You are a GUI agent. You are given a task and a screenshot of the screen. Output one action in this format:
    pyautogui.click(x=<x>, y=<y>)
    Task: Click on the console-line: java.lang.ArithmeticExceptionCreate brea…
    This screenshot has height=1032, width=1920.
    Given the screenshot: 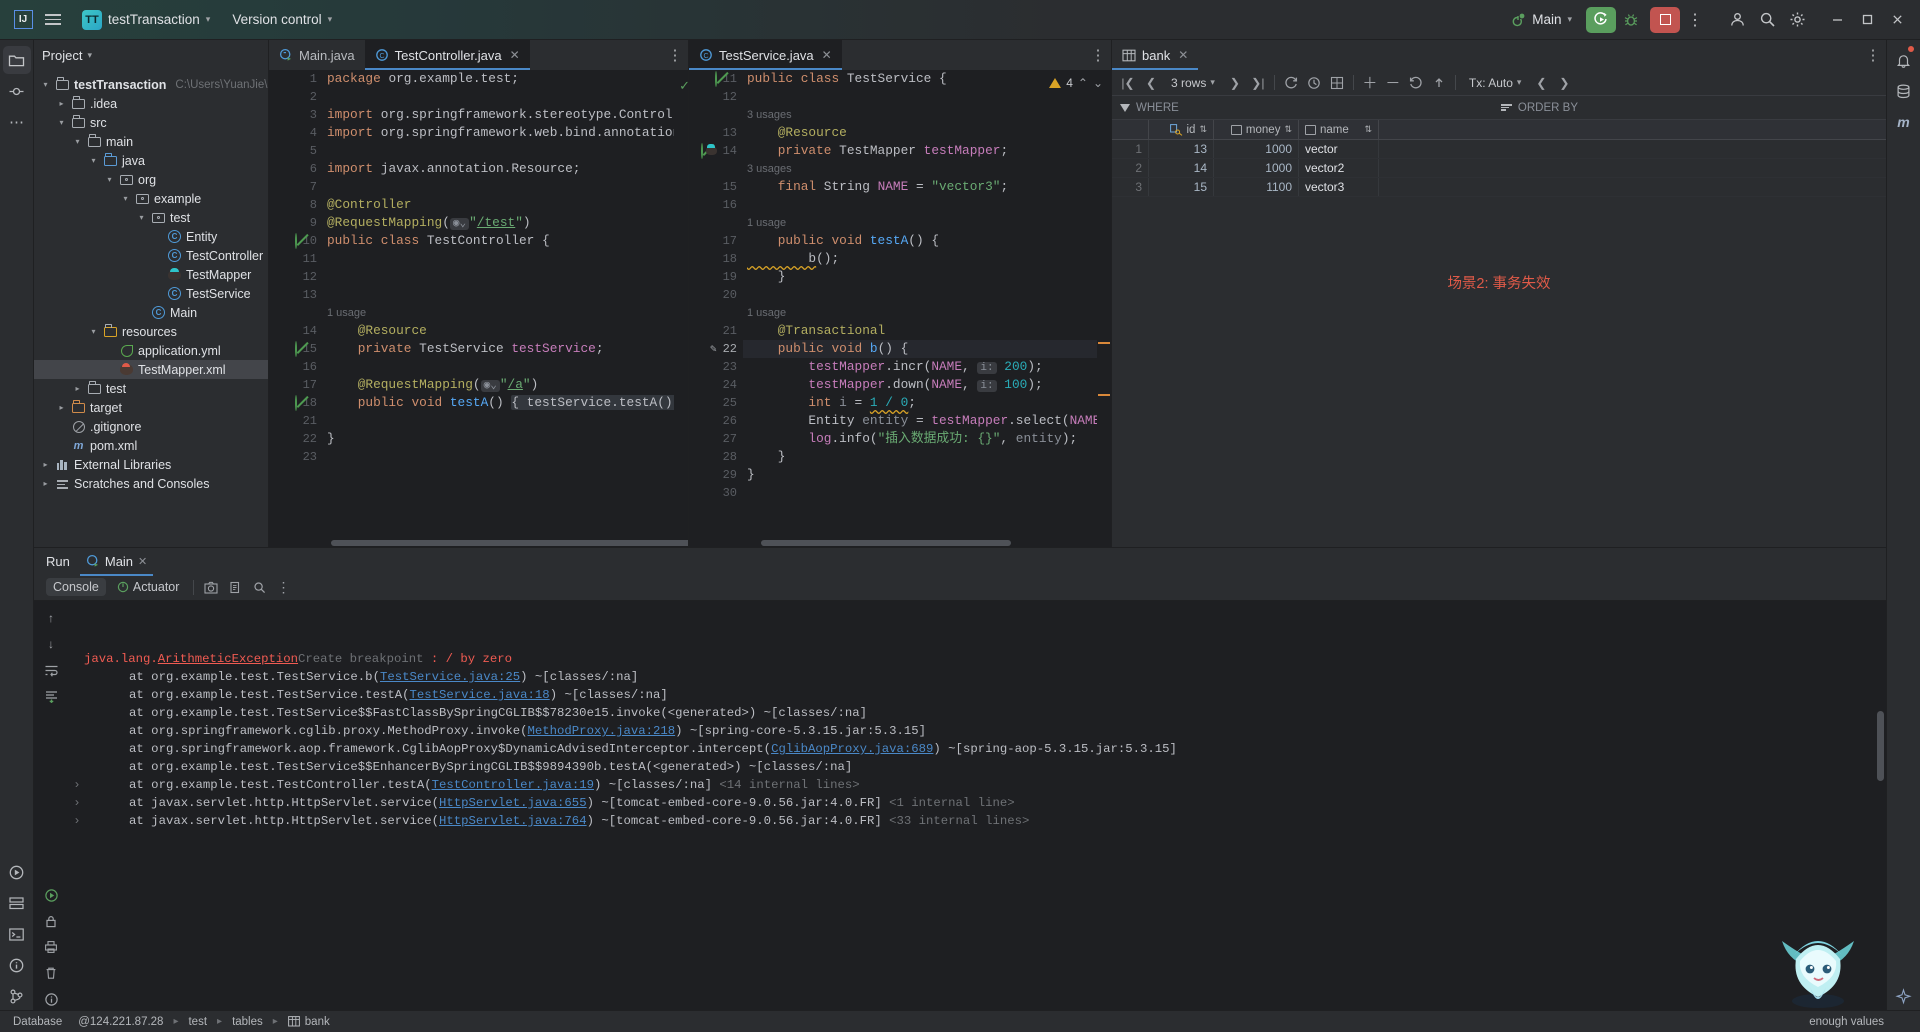 What is the action you would take?
    pyautogui.click(x=978, y=659)
    